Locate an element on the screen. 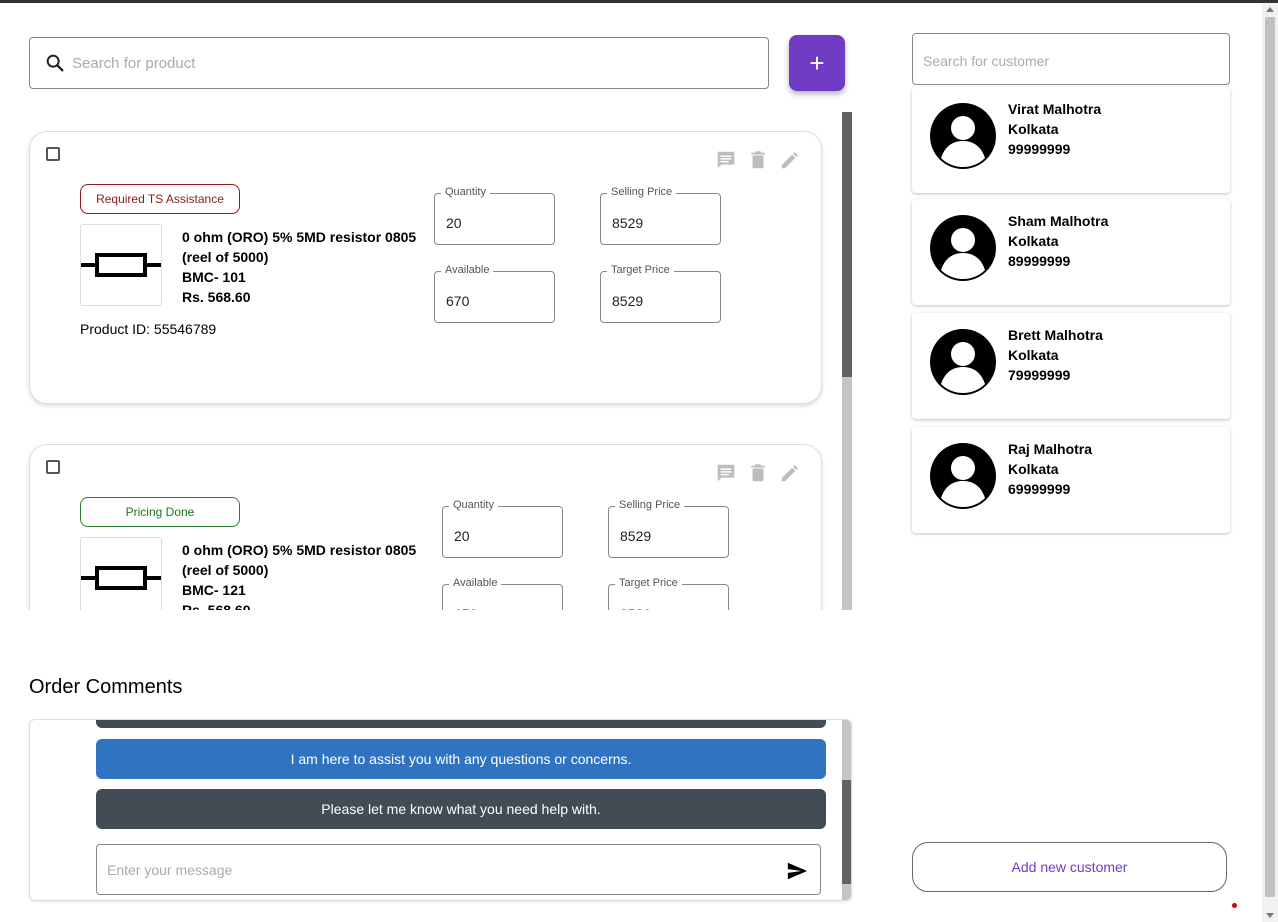  customer-phone: 89999999 is located at coordinates (1039, 261).